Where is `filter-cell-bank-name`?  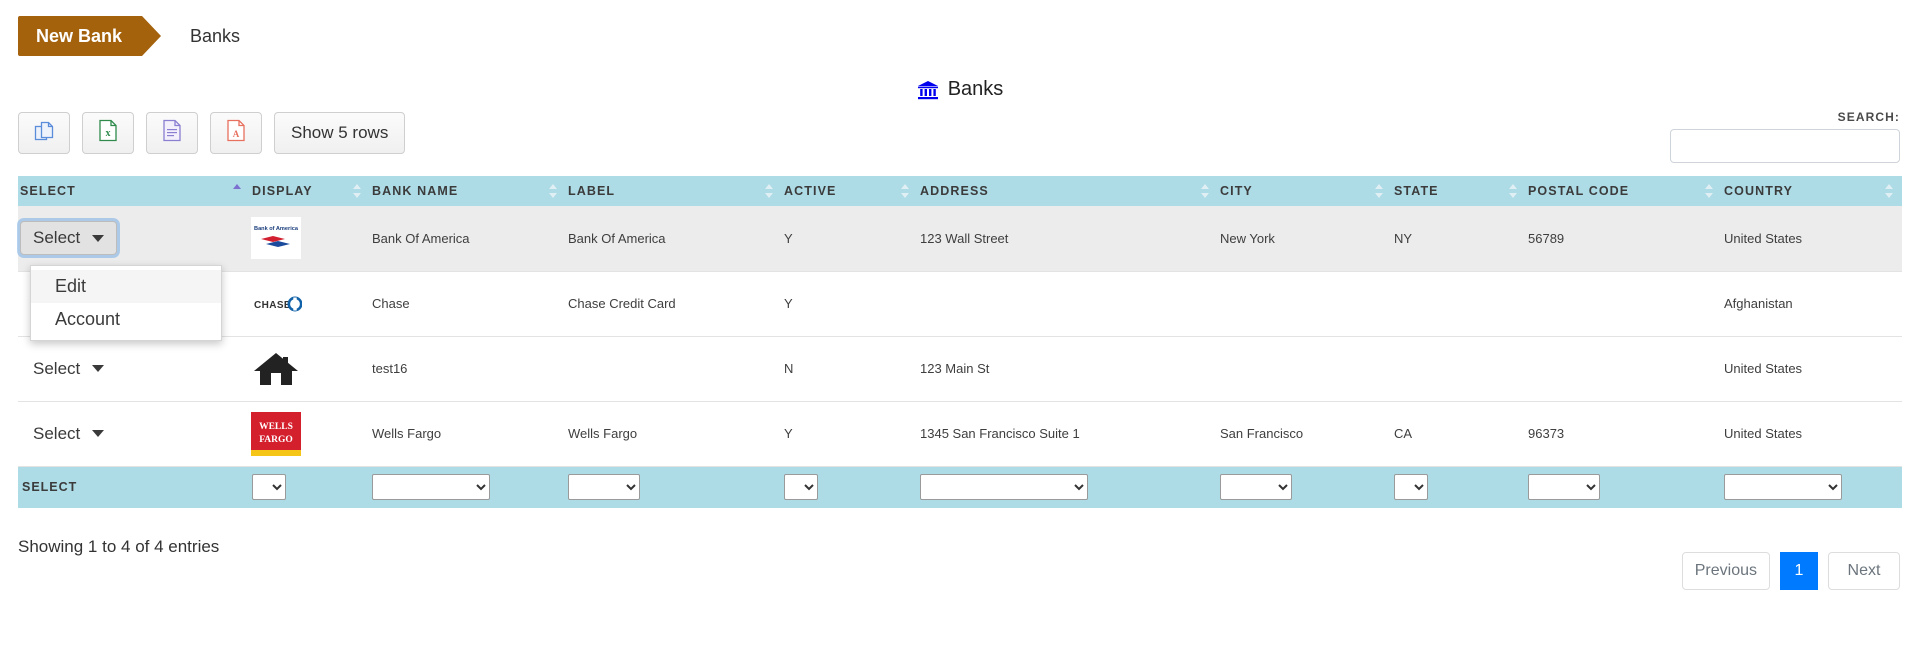
filter-cell-bank-name is located at coordinates (468, 487).